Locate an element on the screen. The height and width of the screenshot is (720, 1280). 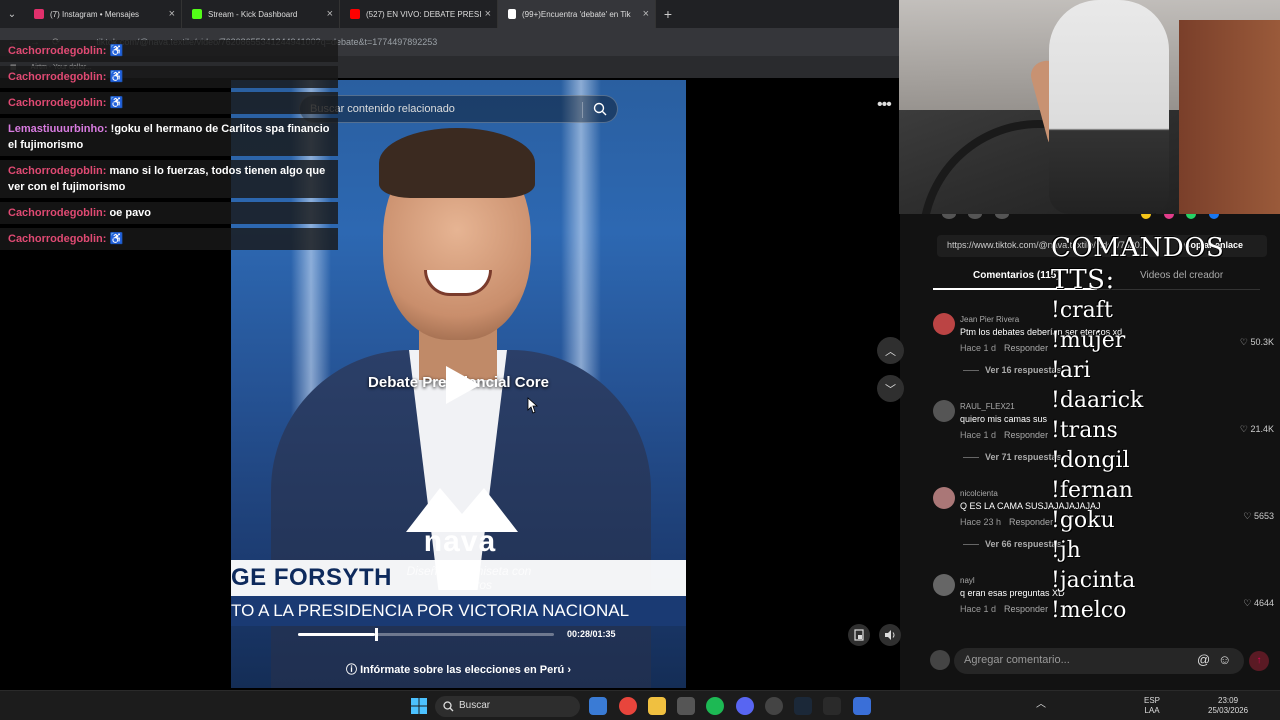
command-item: !goku is located at coordinates (1083, 520).